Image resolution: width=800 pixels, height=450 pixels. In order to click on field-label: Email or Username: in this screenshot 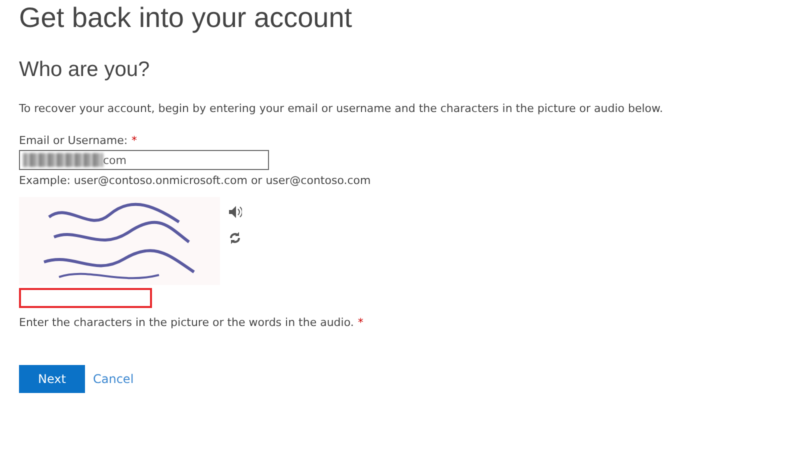, I will do `click(73, 140)`.